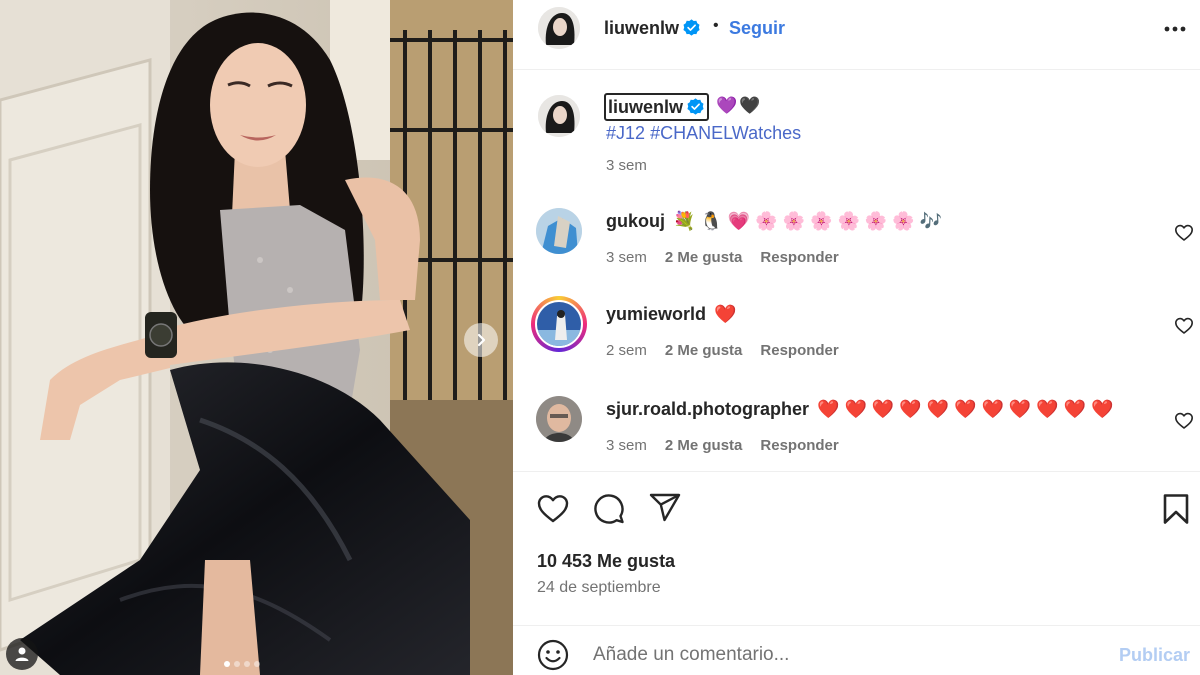 This screenshot has height=675, width=1200. I want to click on comment-input, so click(843, 655).